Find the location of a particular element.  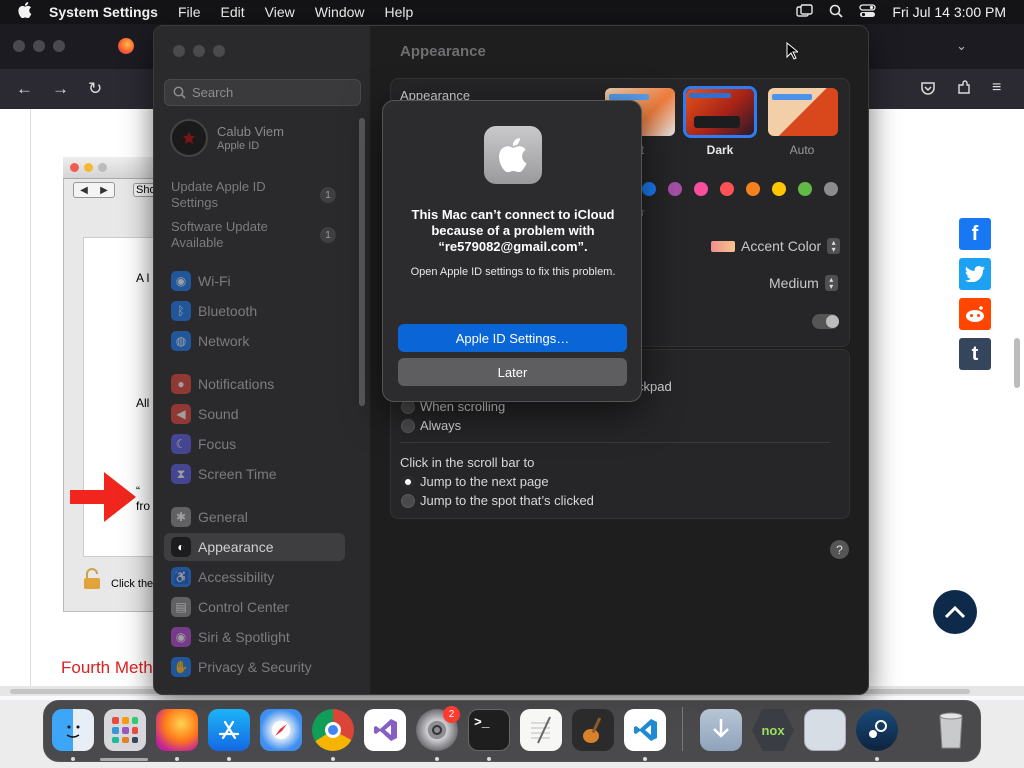

extensions-icon is located at coordinates (964, 90).